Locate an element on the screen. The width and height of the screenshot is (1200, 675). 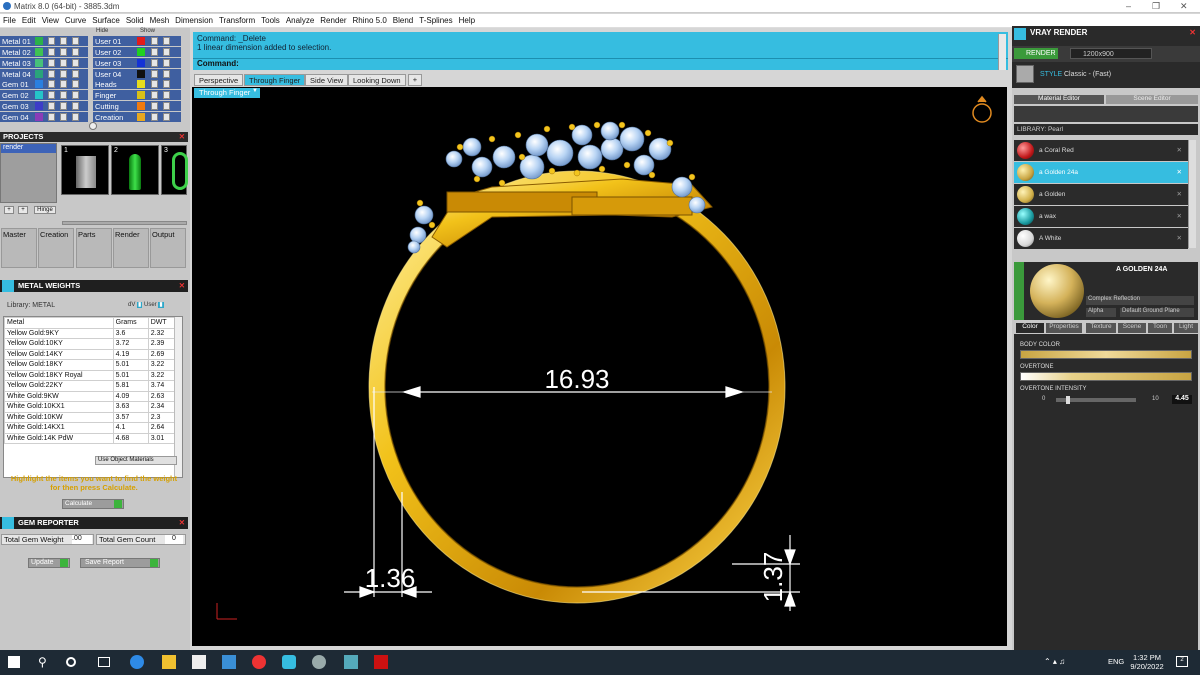
table-row: White Gold:10KW 3.57 2.3 is located at coordinates (91, 417).